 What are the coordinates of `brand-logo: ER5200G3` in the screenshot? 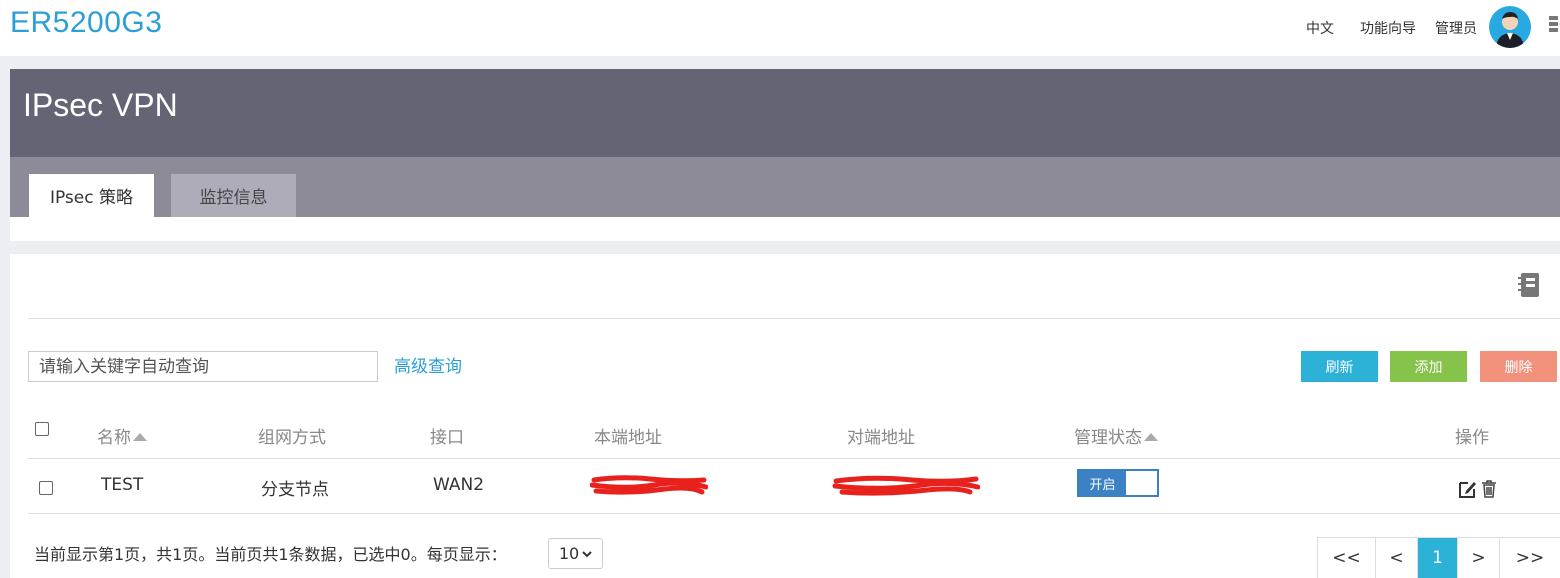 It's located at (86, 22).